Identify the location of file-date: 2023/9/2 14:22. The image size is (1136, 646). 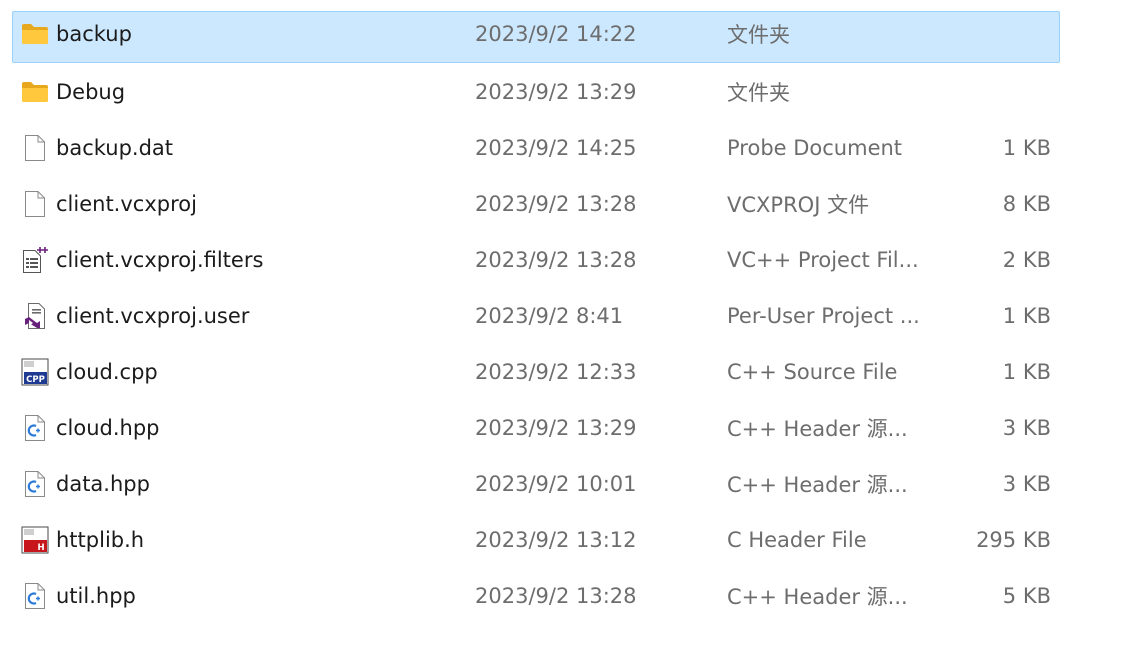
(556, 34).